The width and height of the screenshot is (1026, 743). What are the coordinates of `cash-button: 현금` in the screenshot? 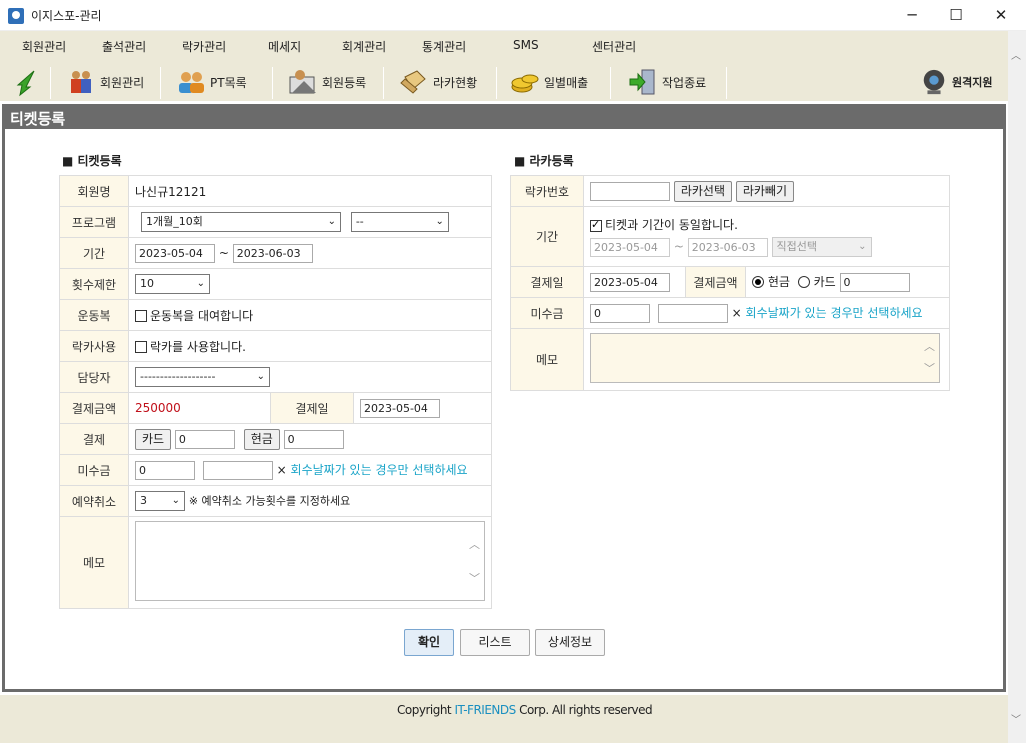 It's located at (261, 439).